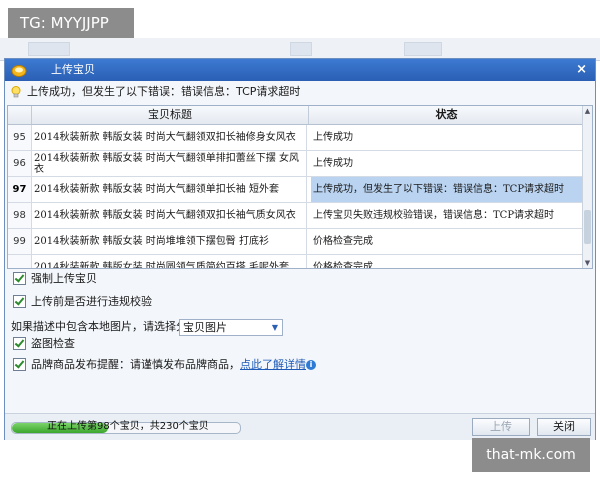  What do you see at coordinates (73, 69) in the screenshot?
I see `dialog-title: 上传宝贝` at bounding box center [73, 69].